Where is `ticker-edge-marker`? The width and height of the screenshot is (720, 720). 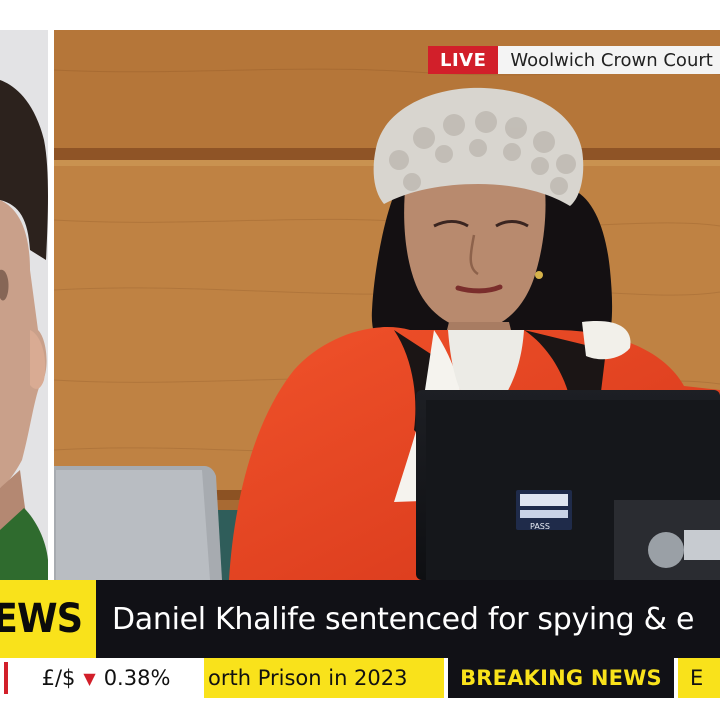
ticker-edge-marker is located at coordinates (4, 678).